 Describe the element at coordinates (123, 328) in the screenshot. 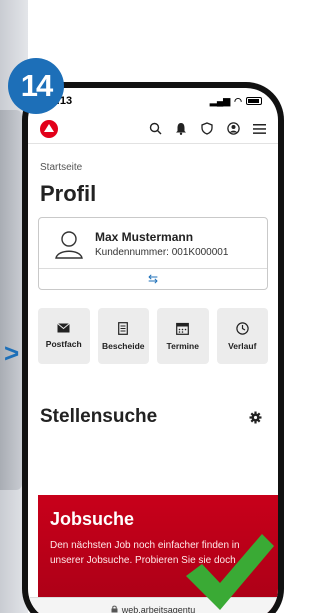

I see `document-icon` at that location.